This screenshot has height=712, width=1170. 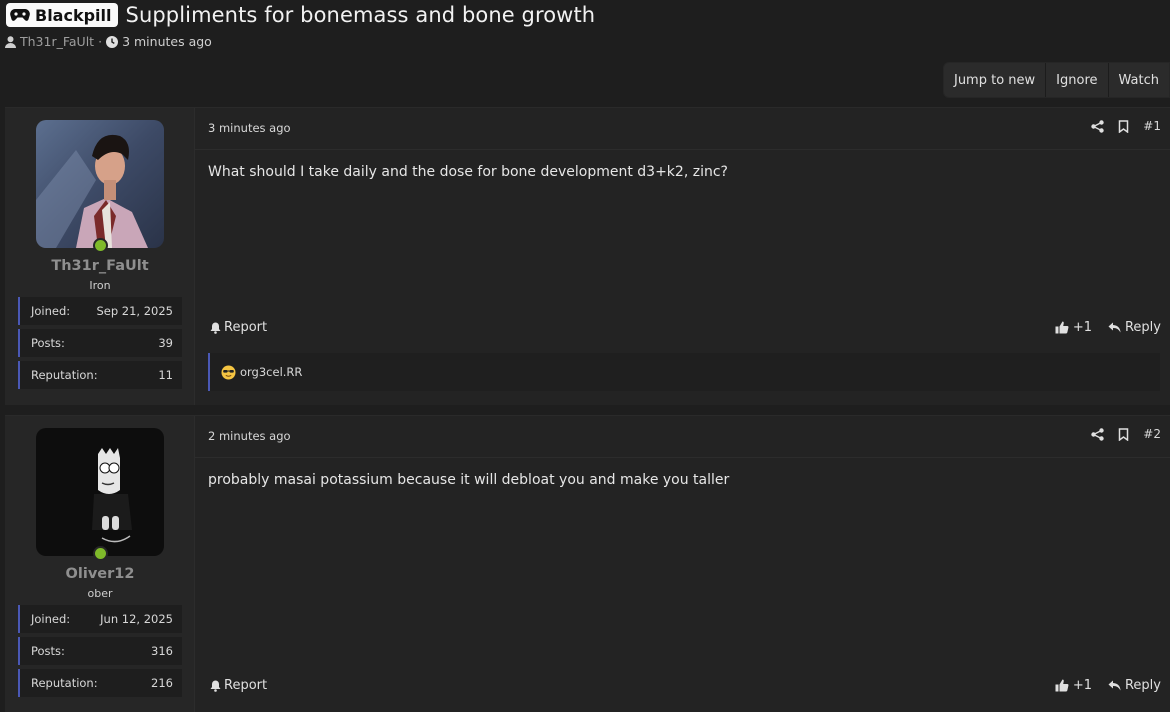 What do you see at coordinates (249, 436) in the screenshot?
I see `post-date-link: 2 minutes ago` at bounding box center [249, 436].